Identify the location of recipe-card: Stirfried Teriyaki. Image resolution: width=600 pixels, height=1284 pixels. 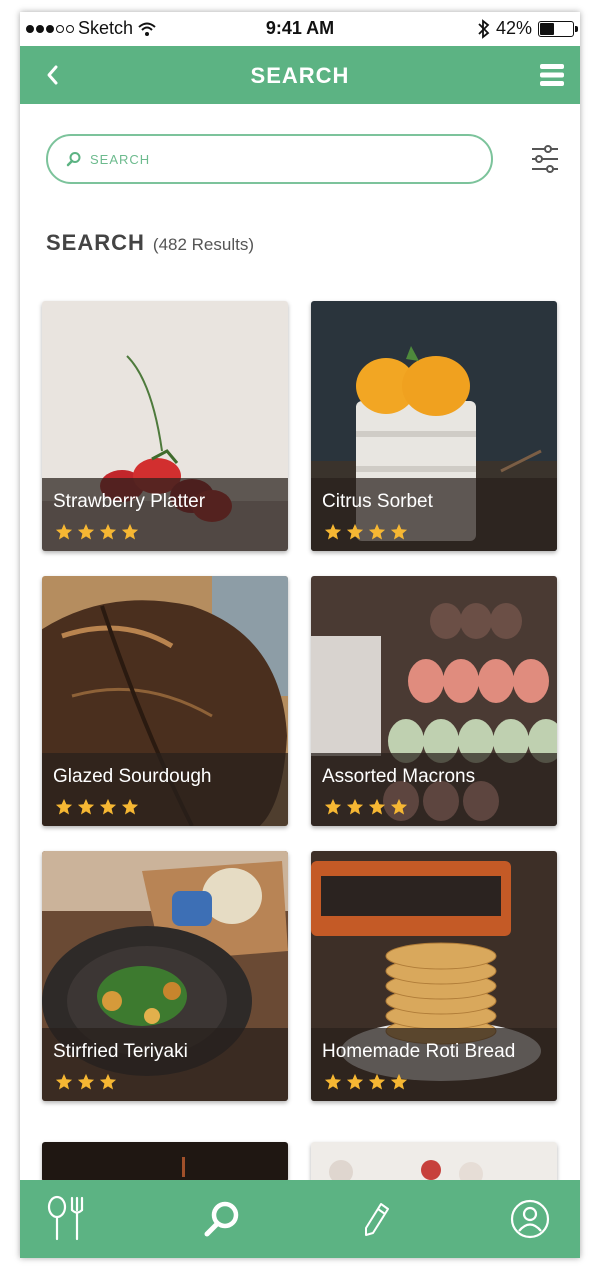
(165, 976).